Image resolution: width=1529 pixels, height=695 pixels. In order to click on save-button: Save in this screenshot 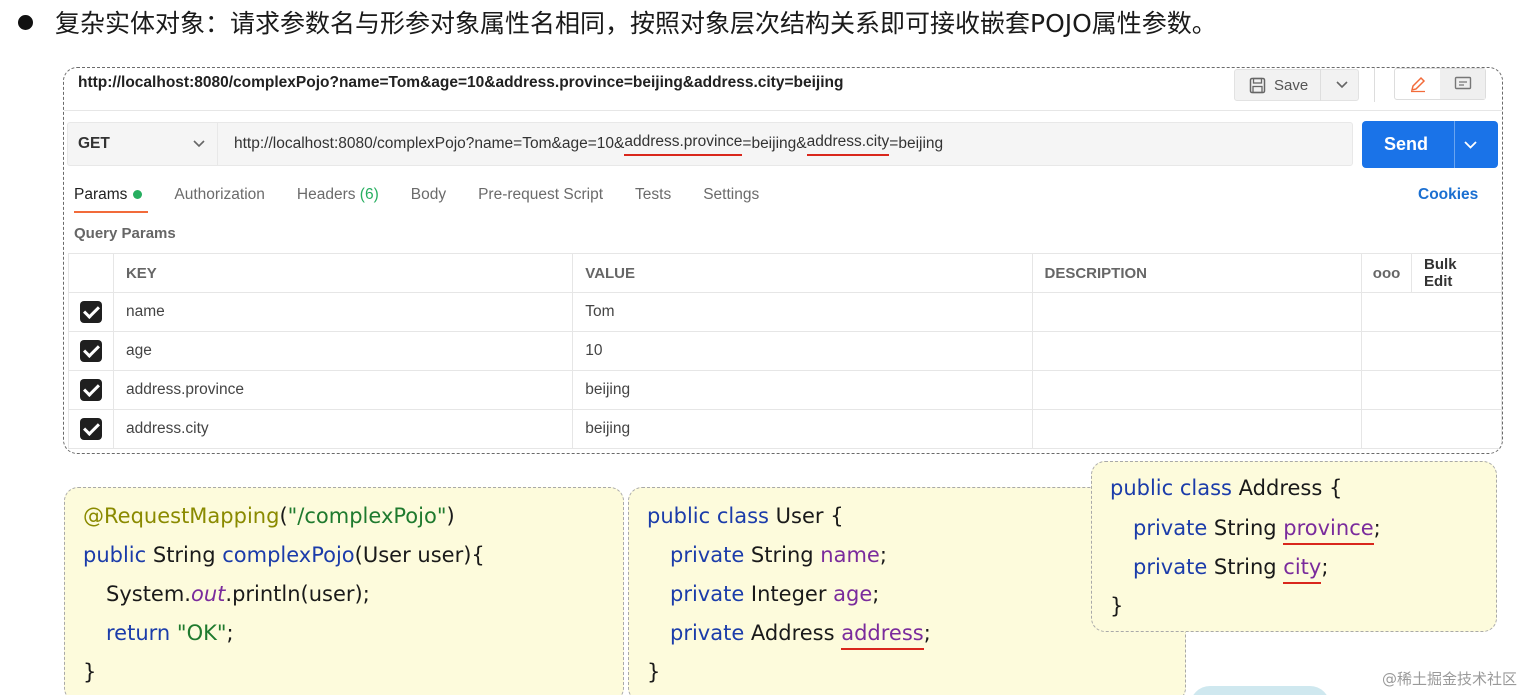, I will do `click(1296, 85)`.